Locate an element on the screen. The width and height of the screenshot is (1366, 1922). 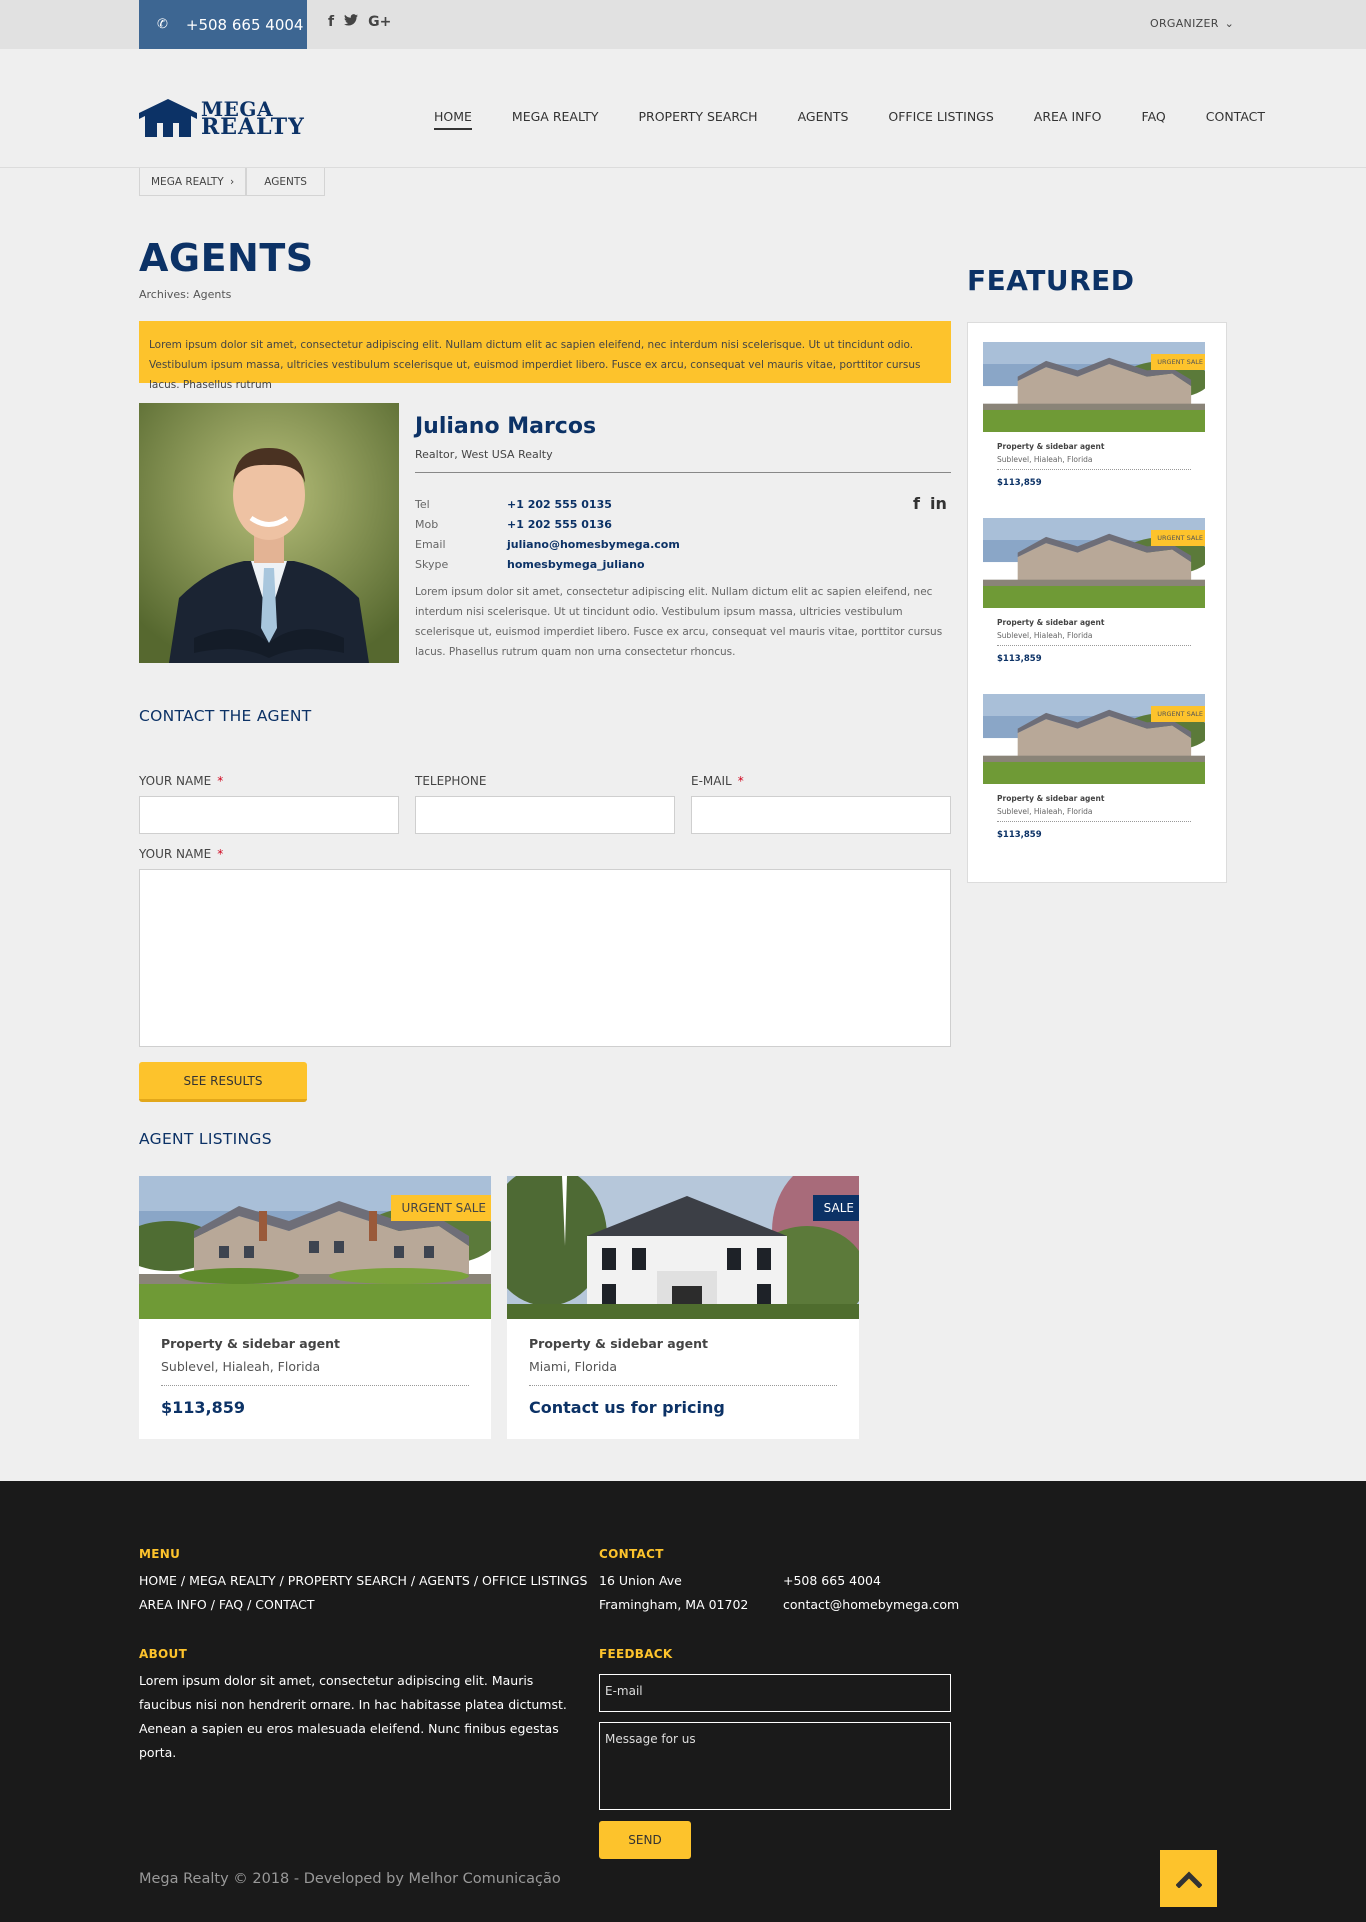
footer-contact-details: +508 665 4004 contact@homebymega.com is located at coordinates (871, 1593).